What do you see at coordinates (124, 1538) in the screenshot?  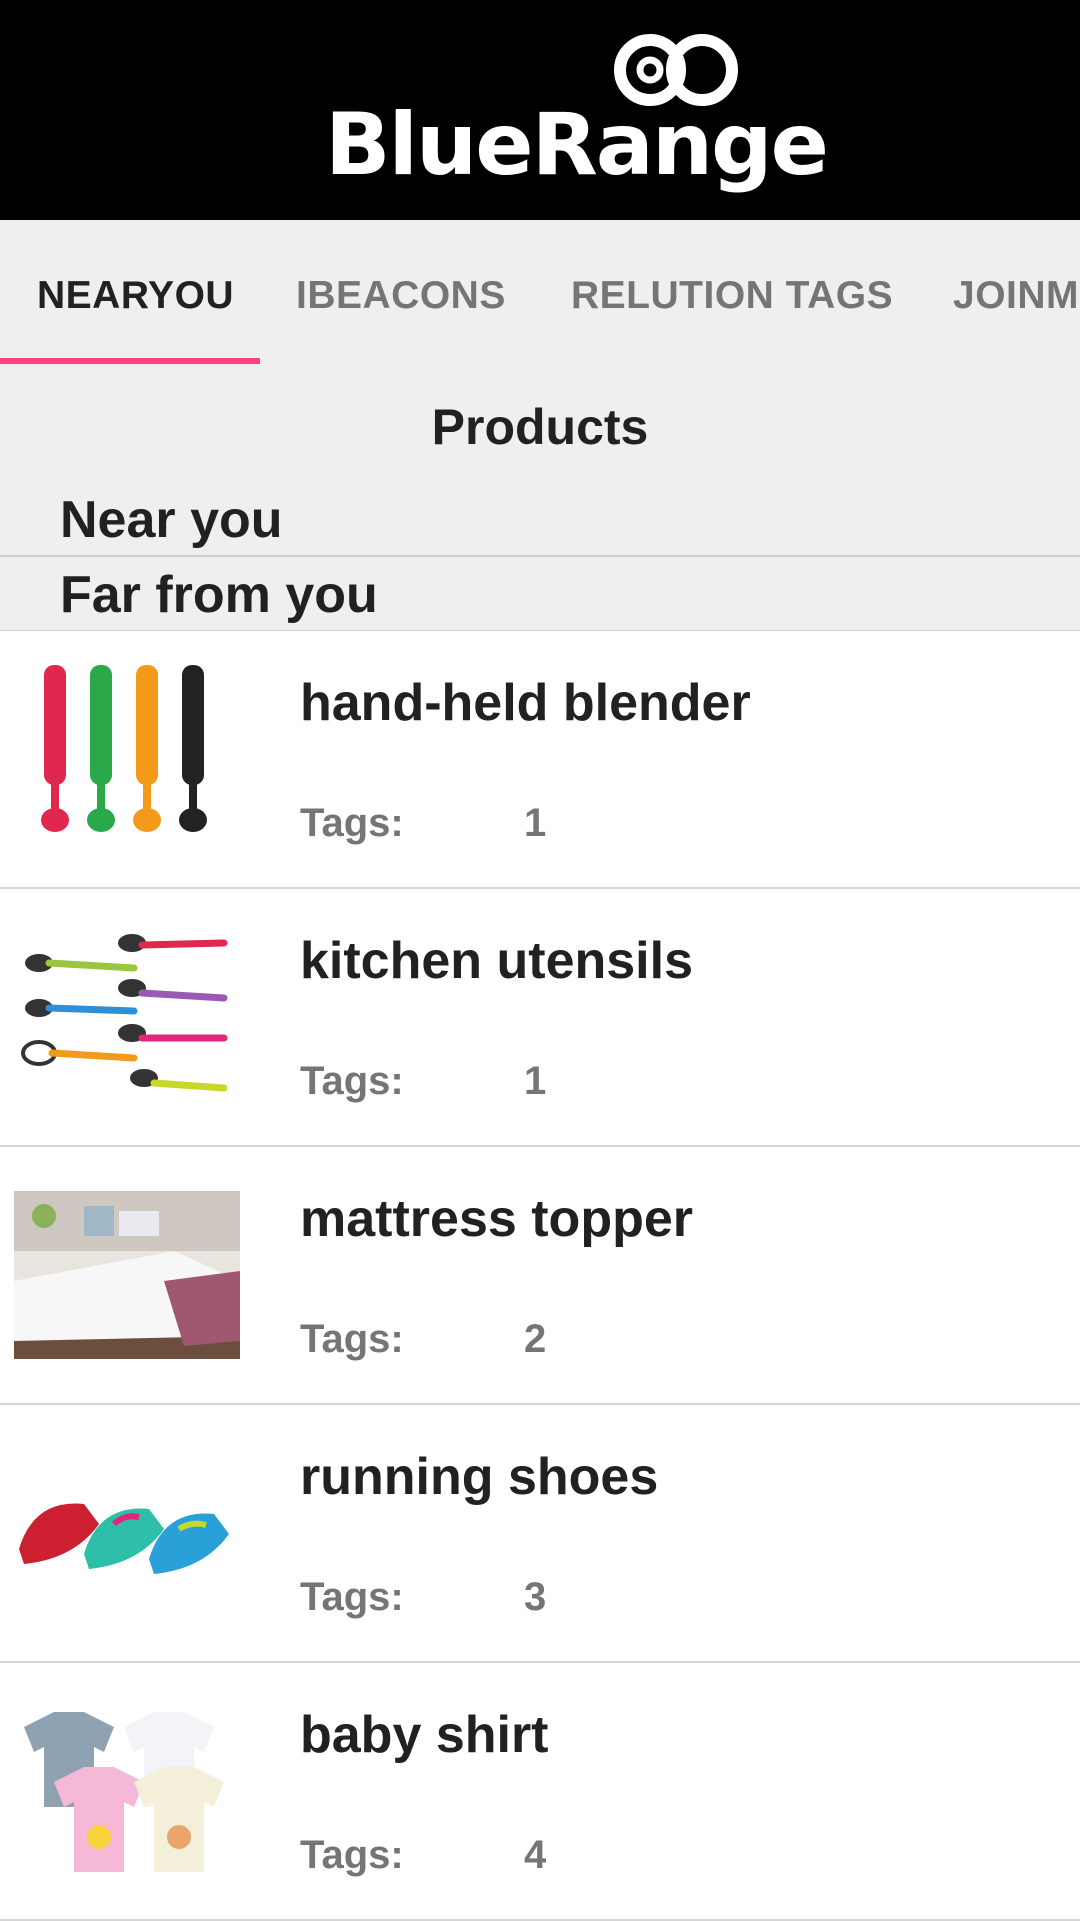 I see `shoes-image` at bounding box center [124, 1538].